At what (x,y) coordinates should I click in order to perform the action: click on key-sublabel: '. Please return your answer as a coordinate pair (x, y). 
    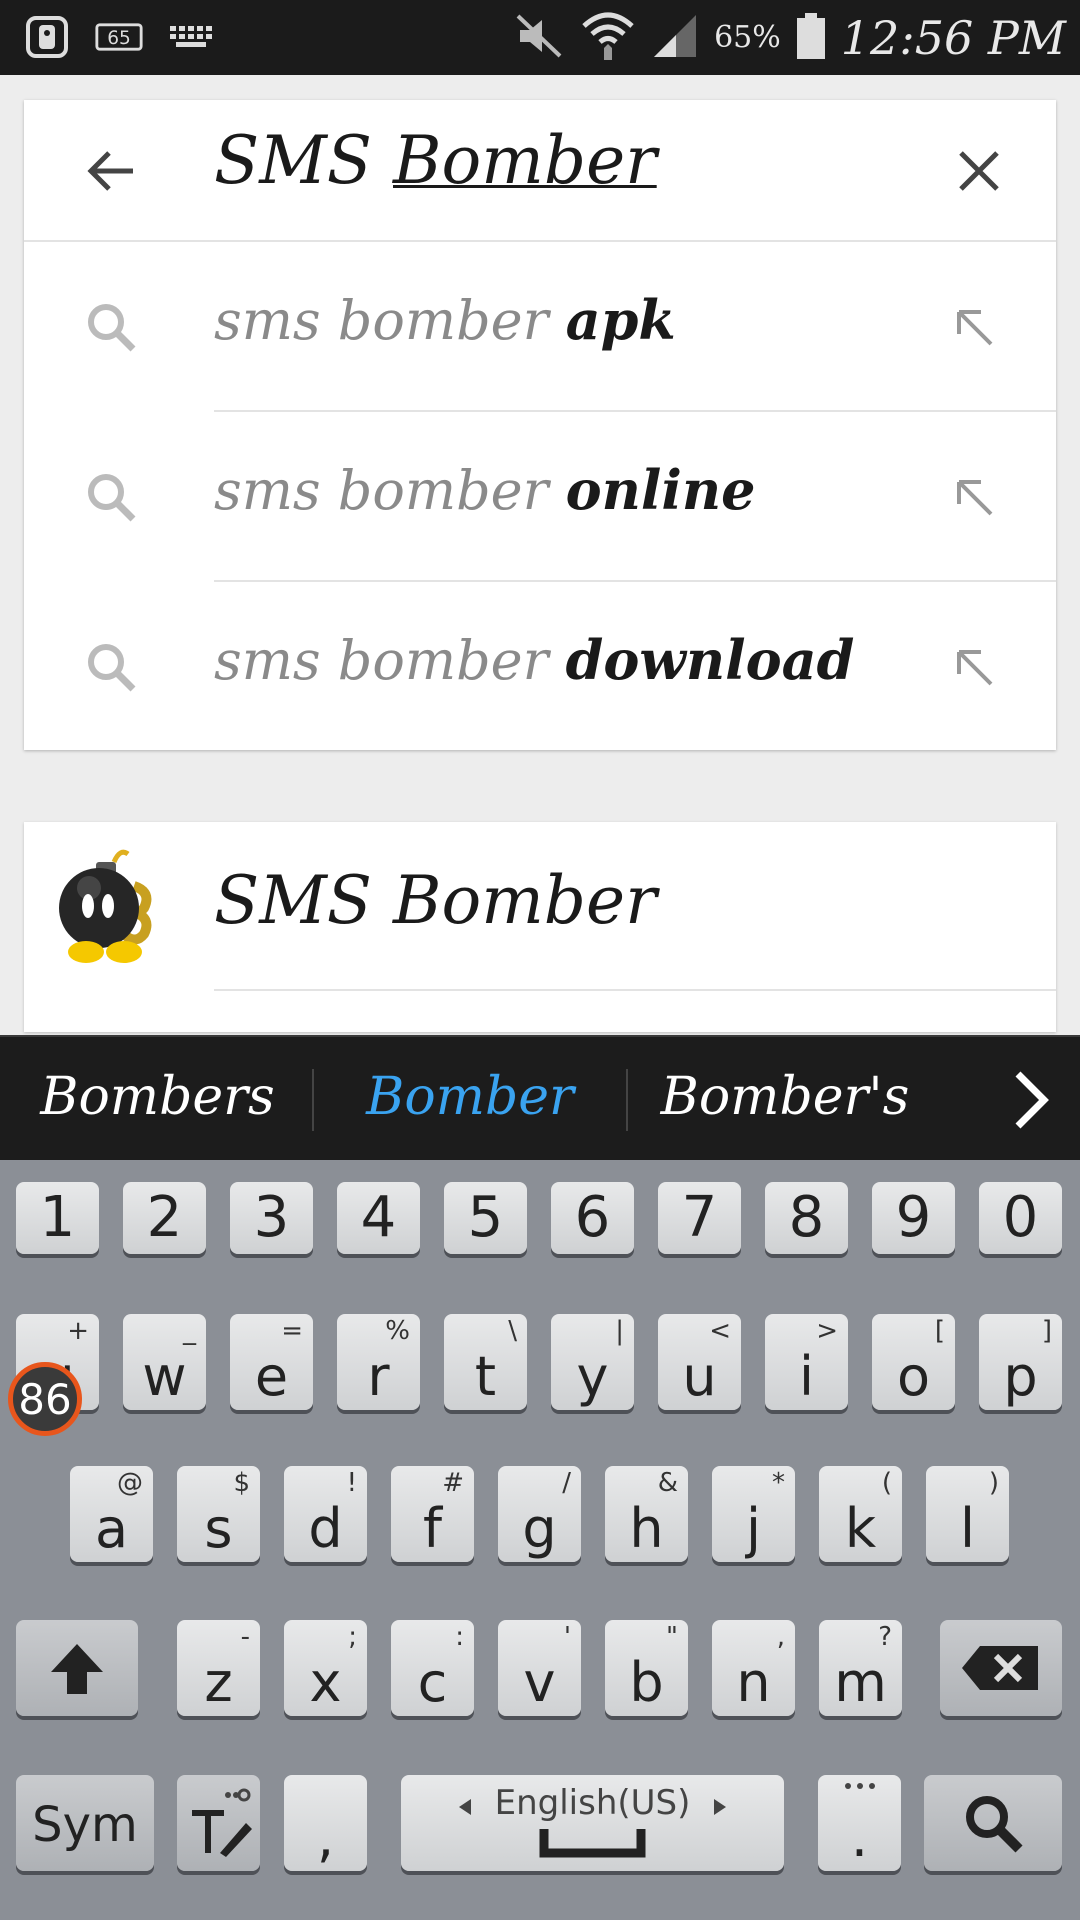
    Looking at the image, I should click on (567, 1637).